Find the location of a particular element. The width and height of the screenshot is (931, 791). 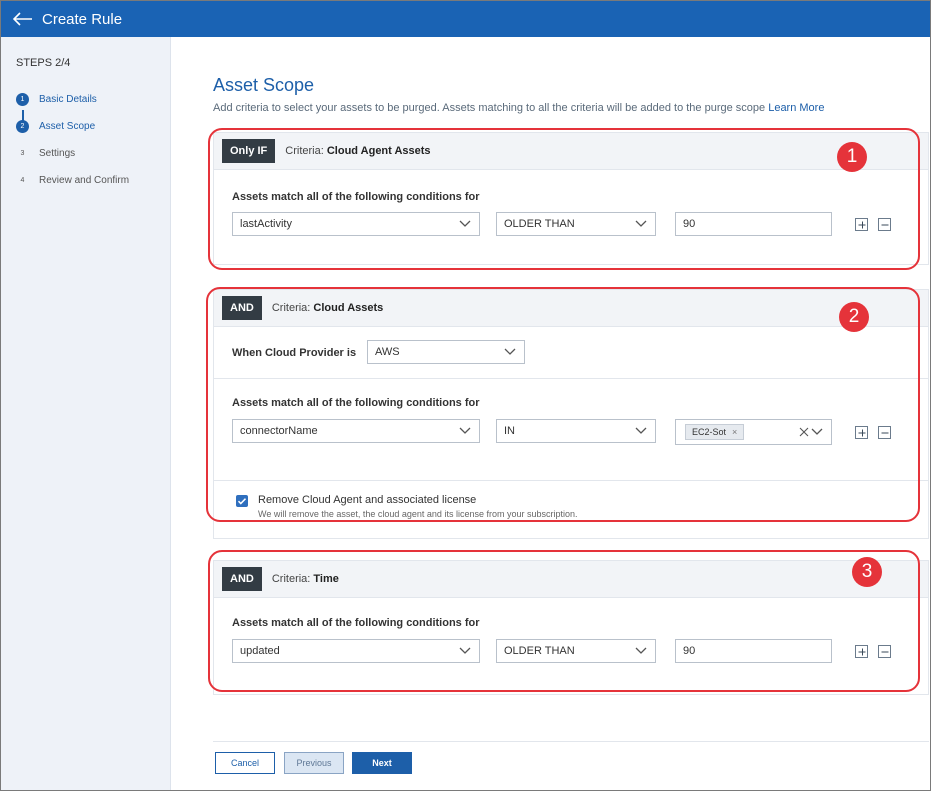

step-review-confirm: 4 Review and Confirm is located at coordinates (72, 180).